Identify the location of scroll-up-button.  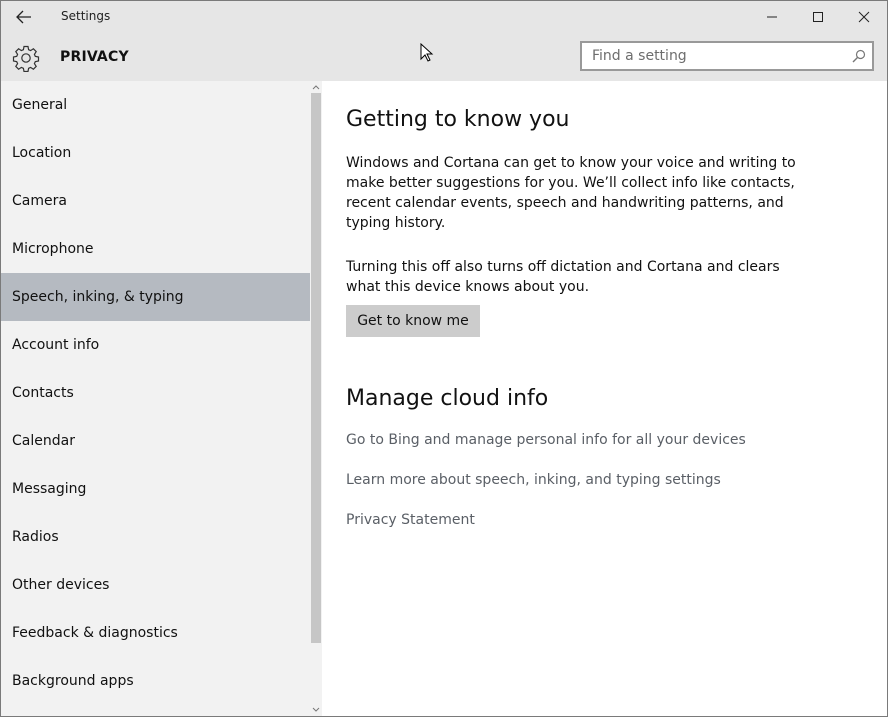
(316, 87).